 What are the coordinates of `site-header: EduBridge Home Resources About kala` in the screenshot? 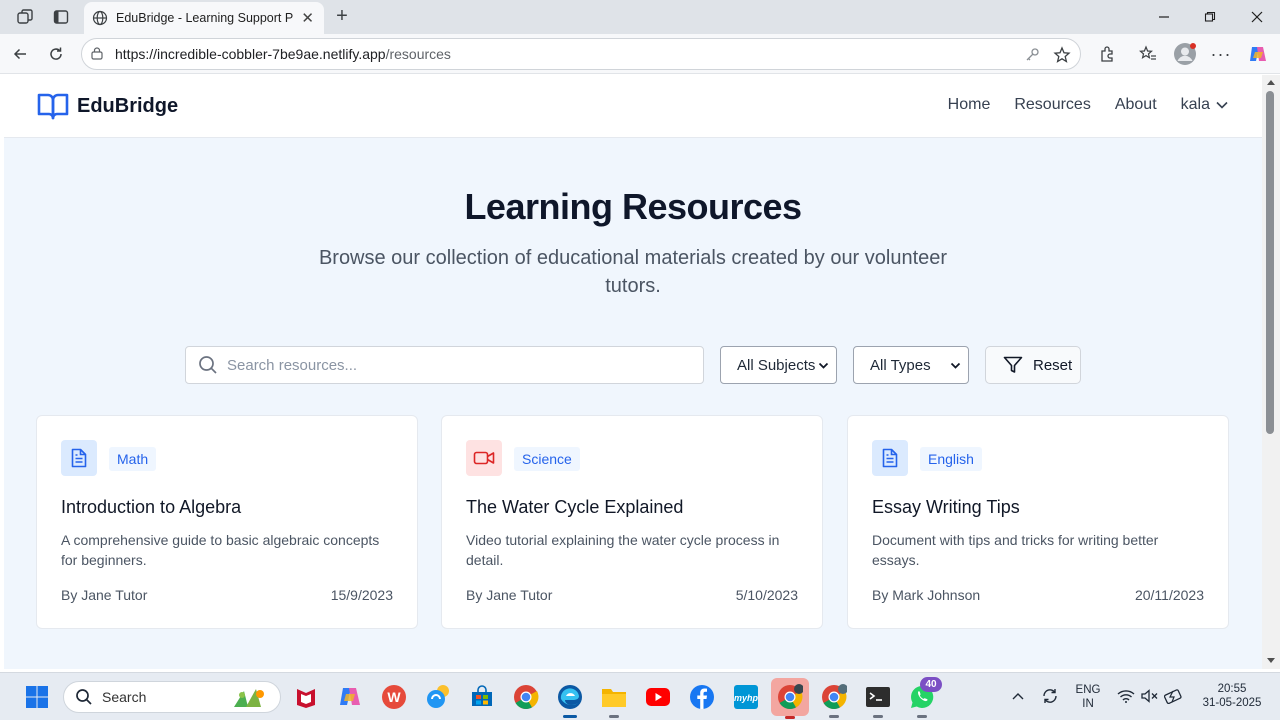 It's located at (633, 106).